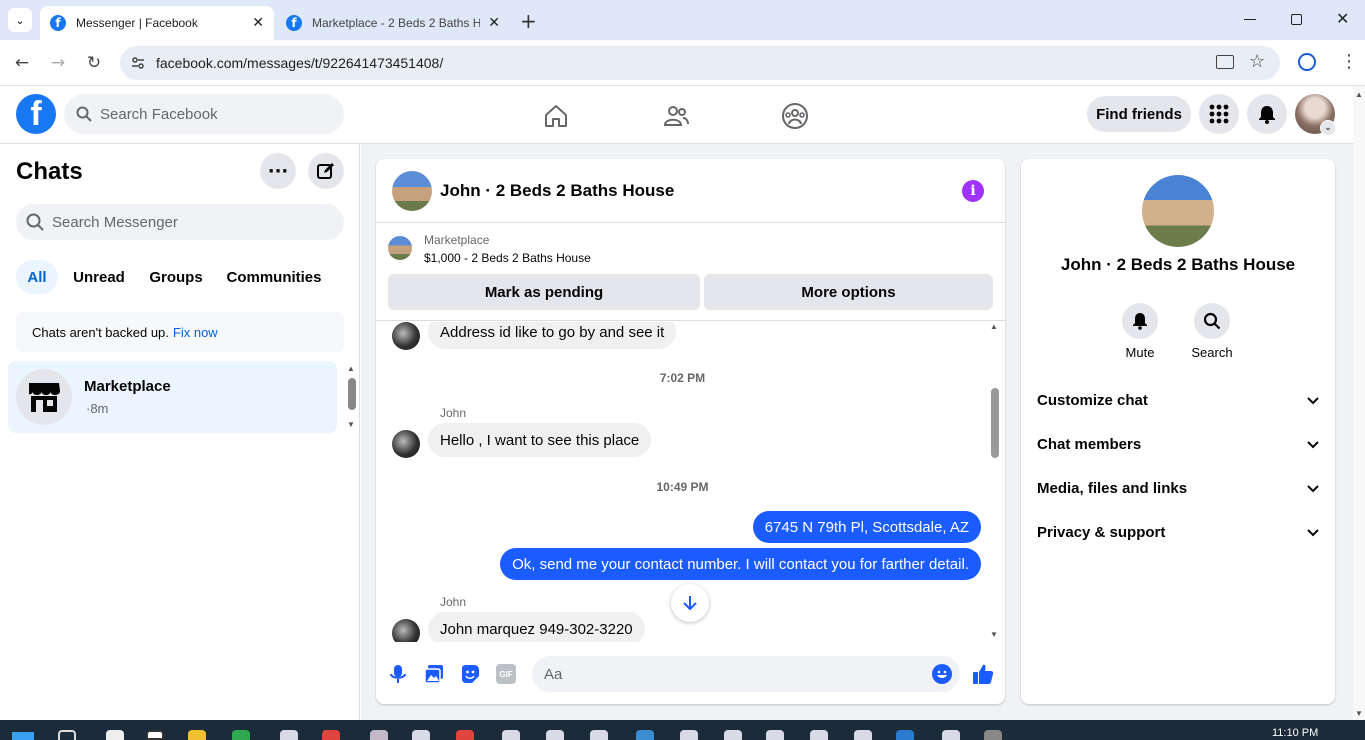 Image resolution: width=1365 pixels, height=740 pixels. Describe the element at coordinates (676, 118) in the screenshot. I see `friends-icon` at that location.